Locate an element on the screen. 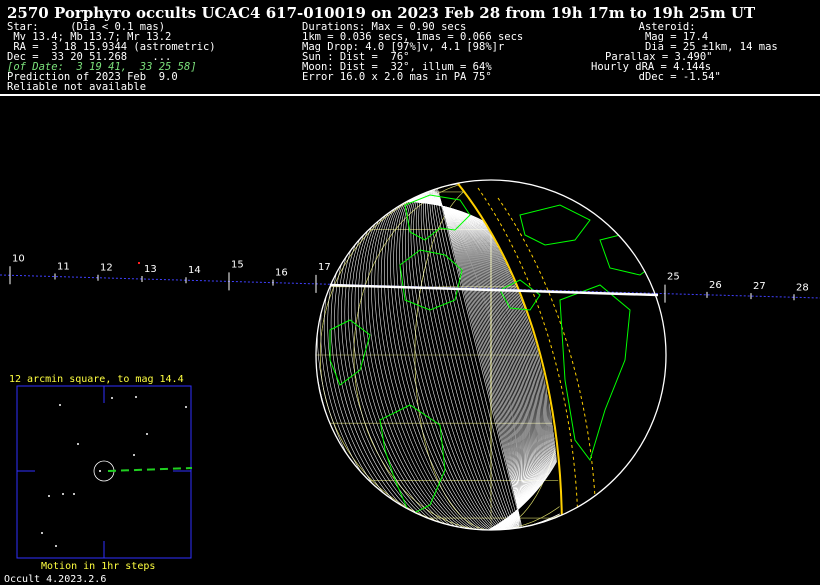  star-chart-frame is located at coordinates (104, 472).